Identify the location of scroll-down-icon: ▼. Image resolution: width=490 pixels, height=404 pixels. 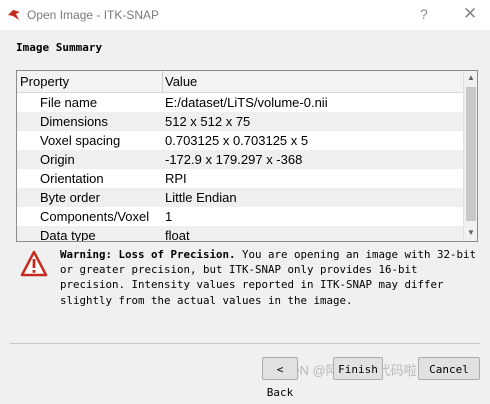
(471, 232).